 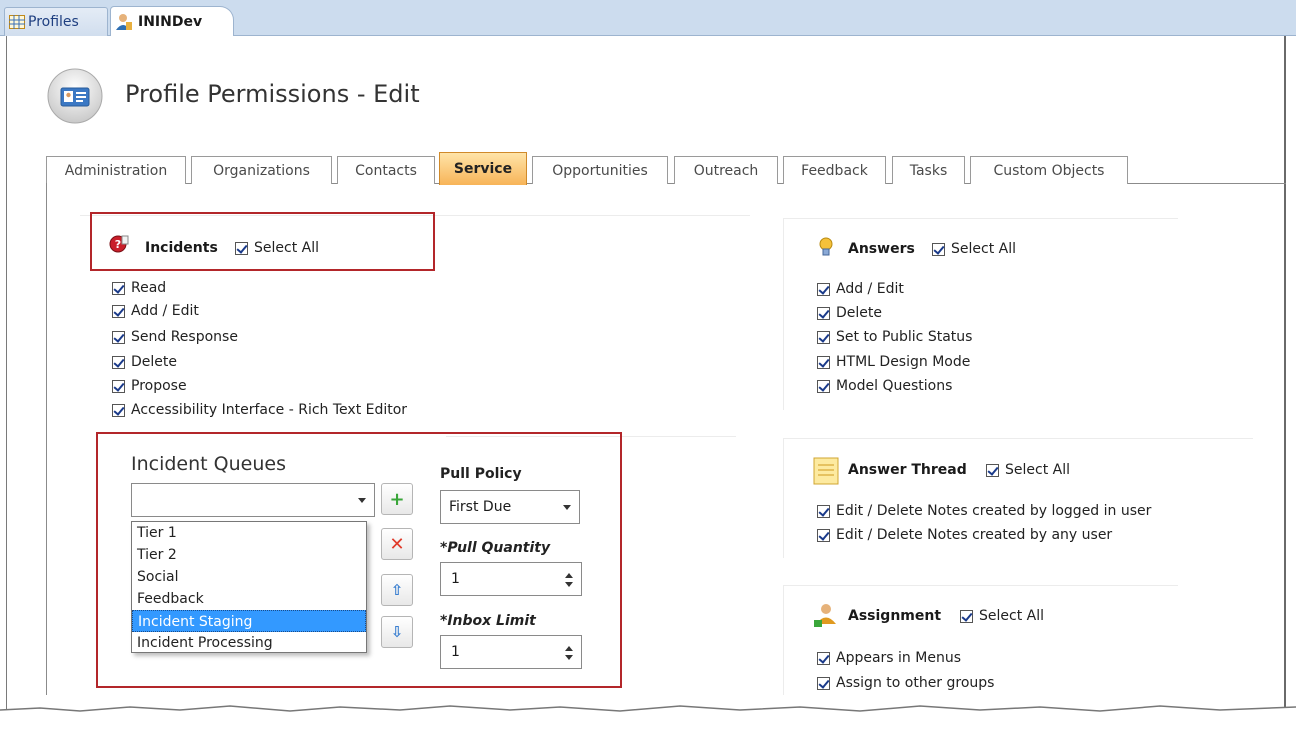 I want to click on tab-custom-objects: Custom Objects, so click(x=1049, y=170).